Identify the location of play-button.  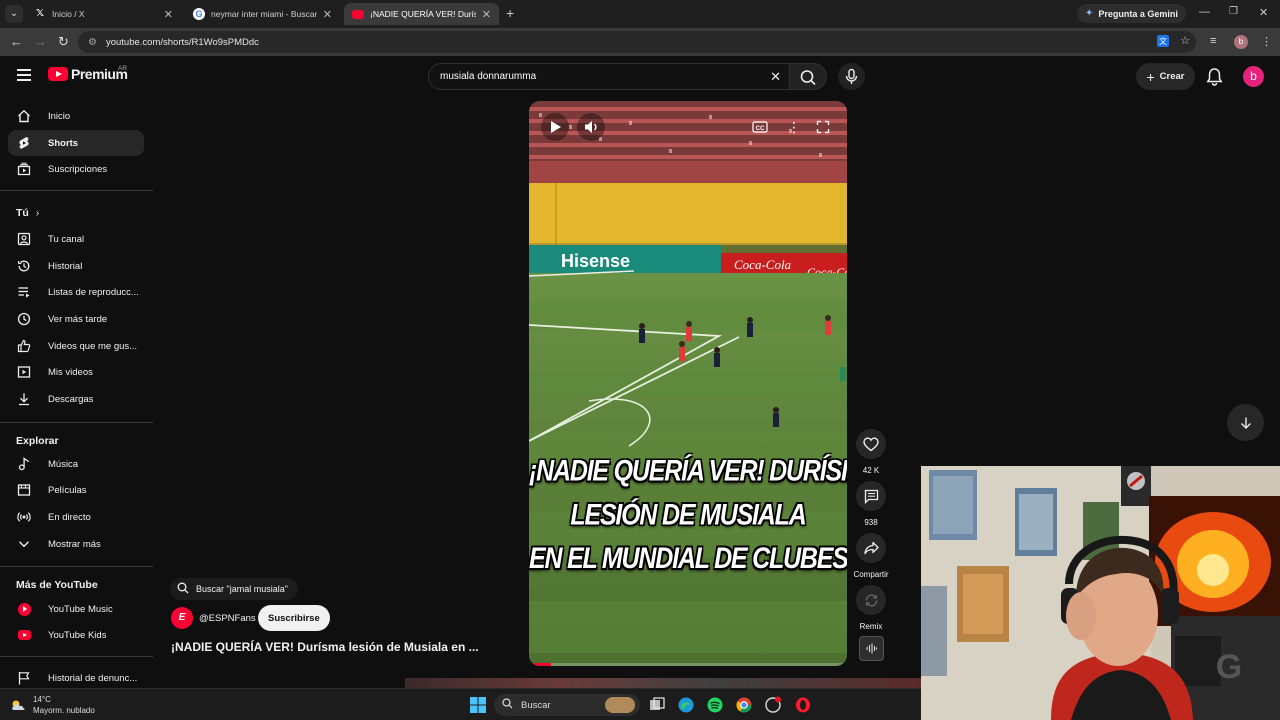
(555, 127).